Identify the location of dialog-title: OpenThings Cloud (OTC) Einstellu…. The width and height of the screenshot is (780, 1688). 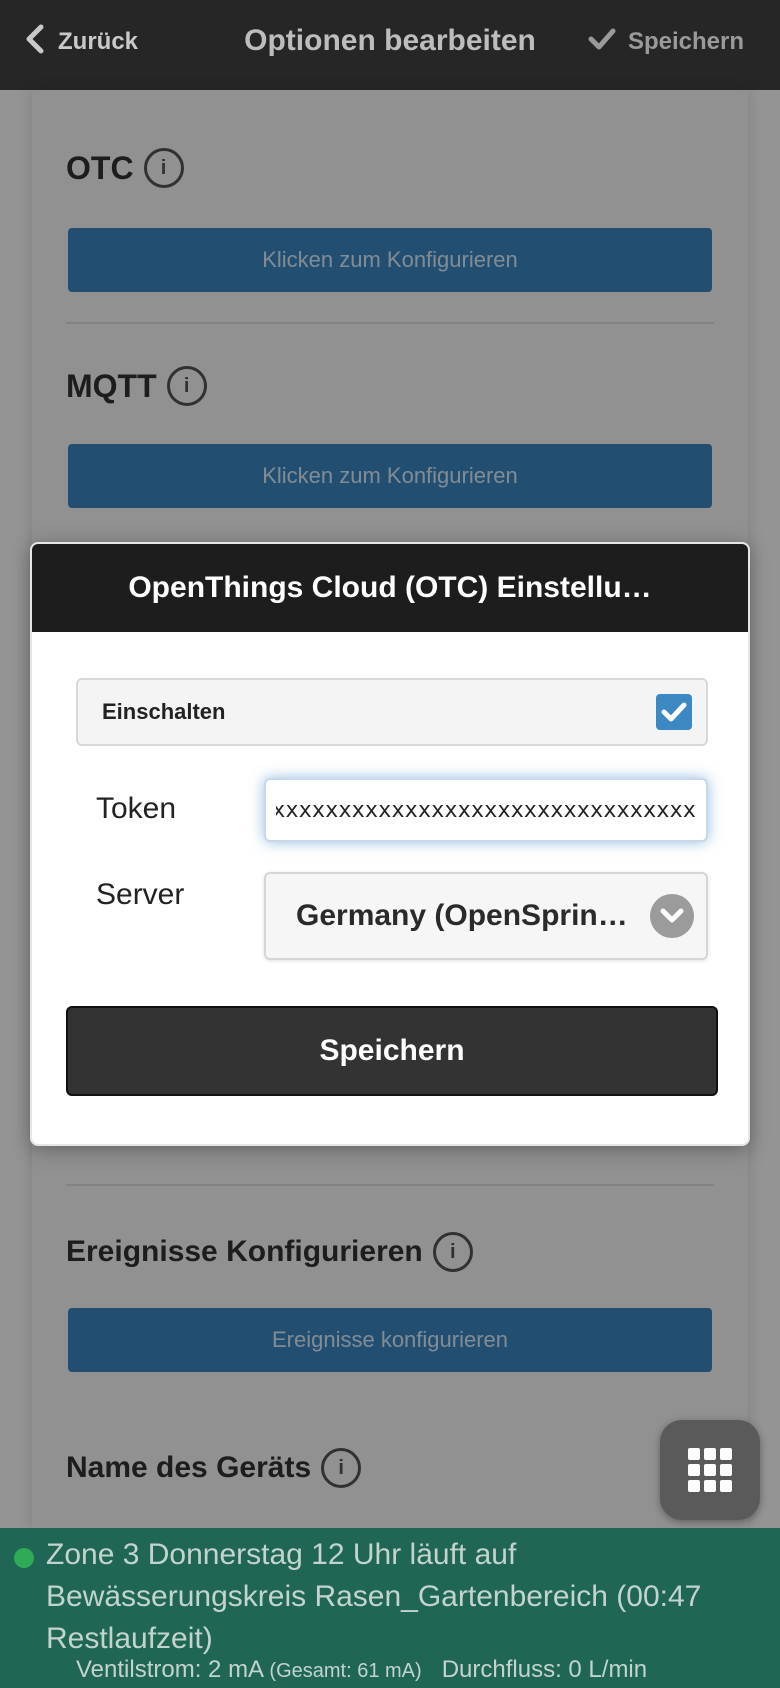
(390, 588).